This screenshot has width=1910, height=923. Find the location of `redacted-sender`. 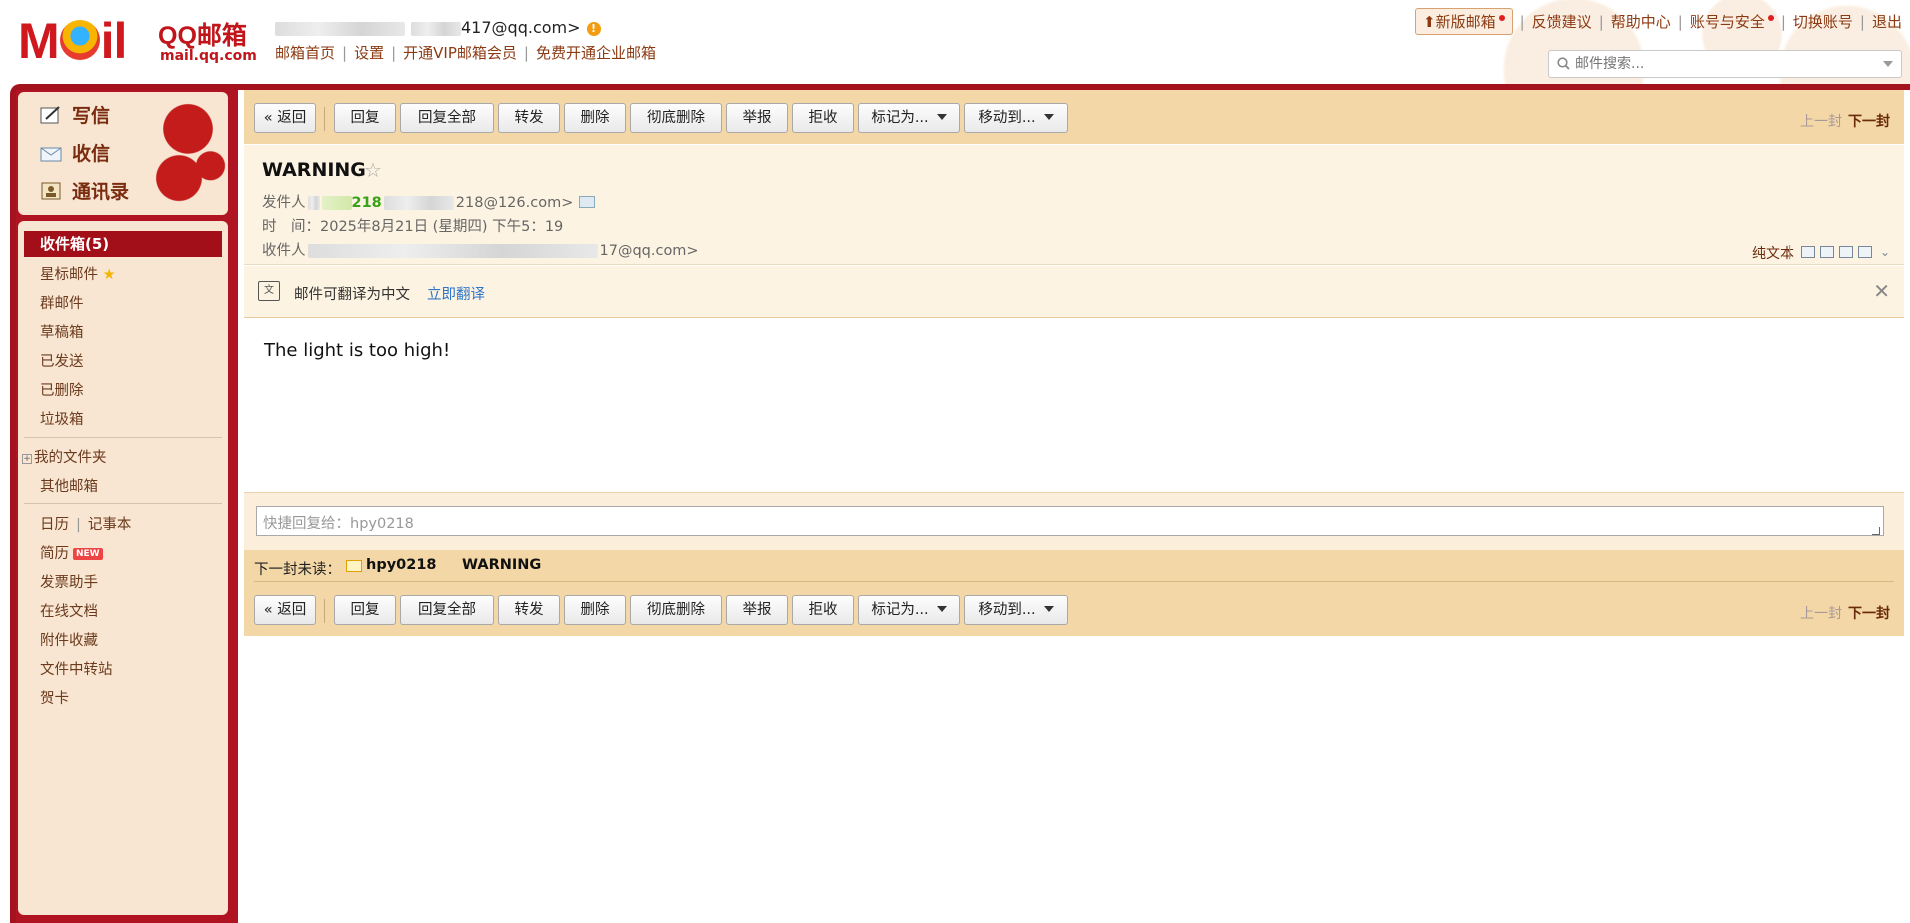

redacted-sender is located at coordinates (336, 203).